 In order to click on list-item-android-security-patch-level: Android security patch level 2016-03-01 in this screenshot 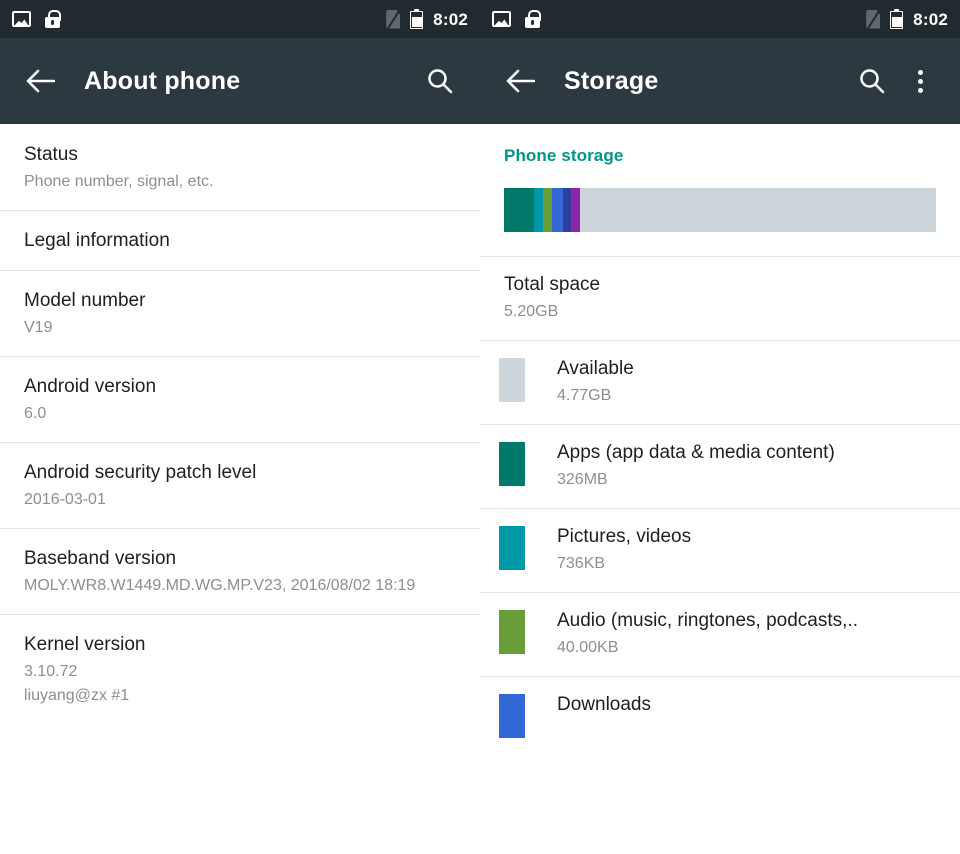, I will do `click(240, 485)`.